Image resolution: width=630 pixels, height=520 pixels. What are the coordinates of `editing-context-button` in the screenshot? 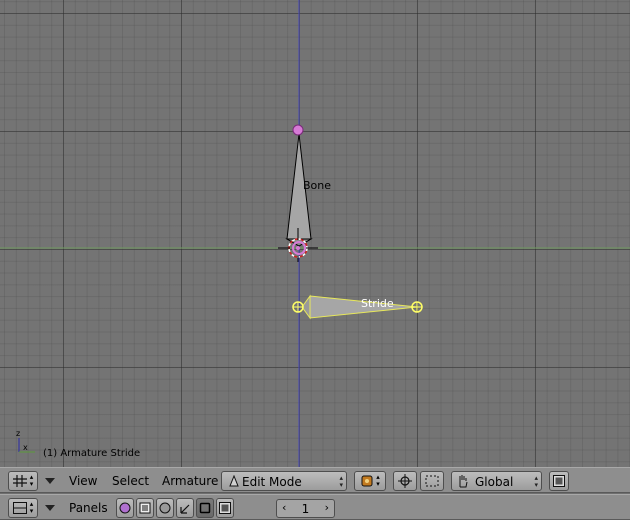 It's located at (205, 508).